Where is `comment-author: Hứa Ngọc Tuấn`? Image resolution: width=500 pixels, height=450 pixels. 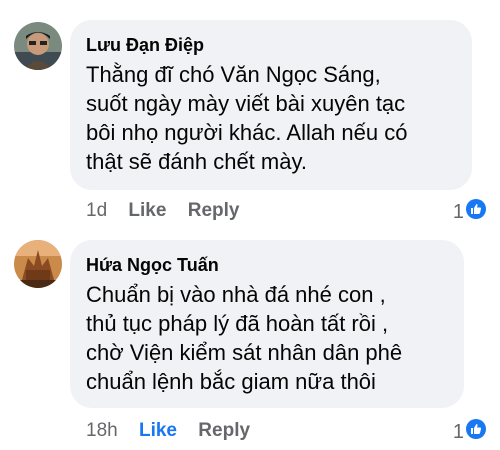
comment-author: Hứa Ngọc Tuấn is located at coordinates (266, 265).